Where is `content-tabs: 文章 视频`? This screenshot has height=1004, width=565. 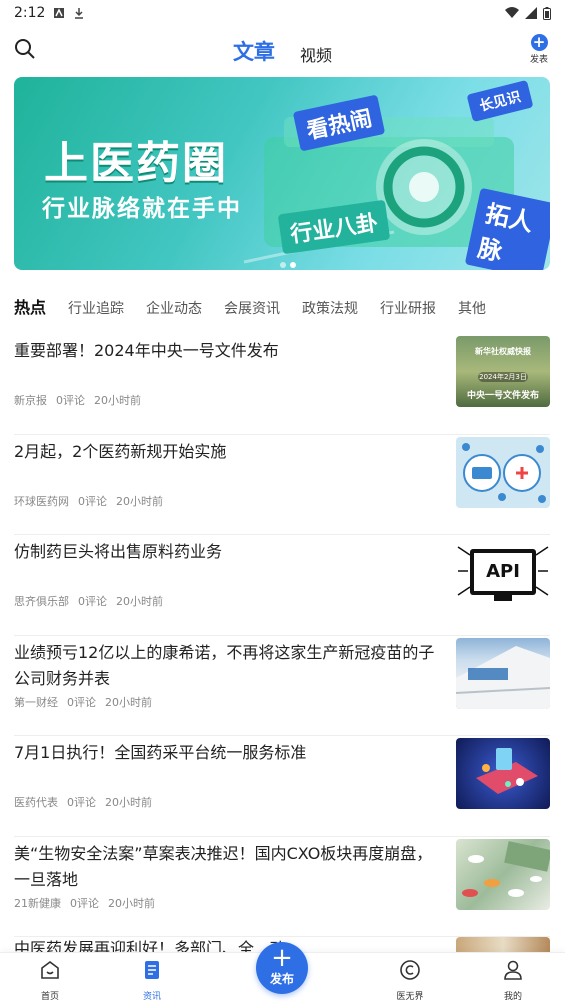
content-tabs: 文章 视频 is located at coordinates (282, 51).